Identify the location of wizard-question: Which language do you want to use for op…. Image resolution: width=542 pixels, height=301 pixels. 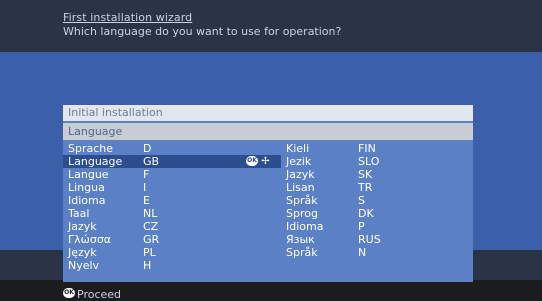
(202, 31).